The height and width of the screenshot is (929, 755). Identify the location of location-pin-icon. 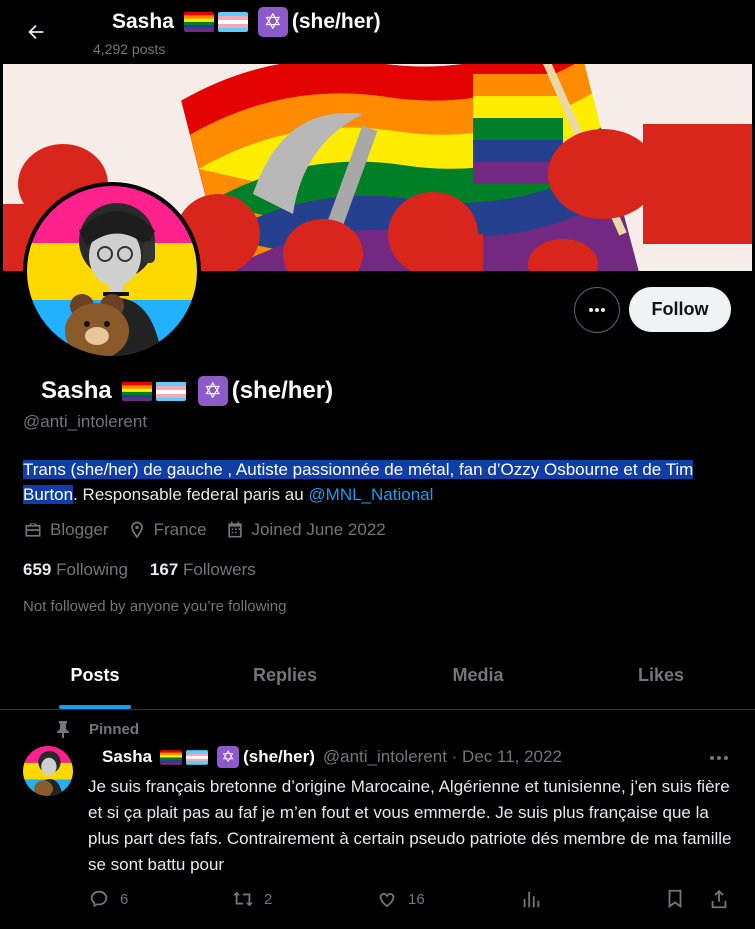
(136, 530).